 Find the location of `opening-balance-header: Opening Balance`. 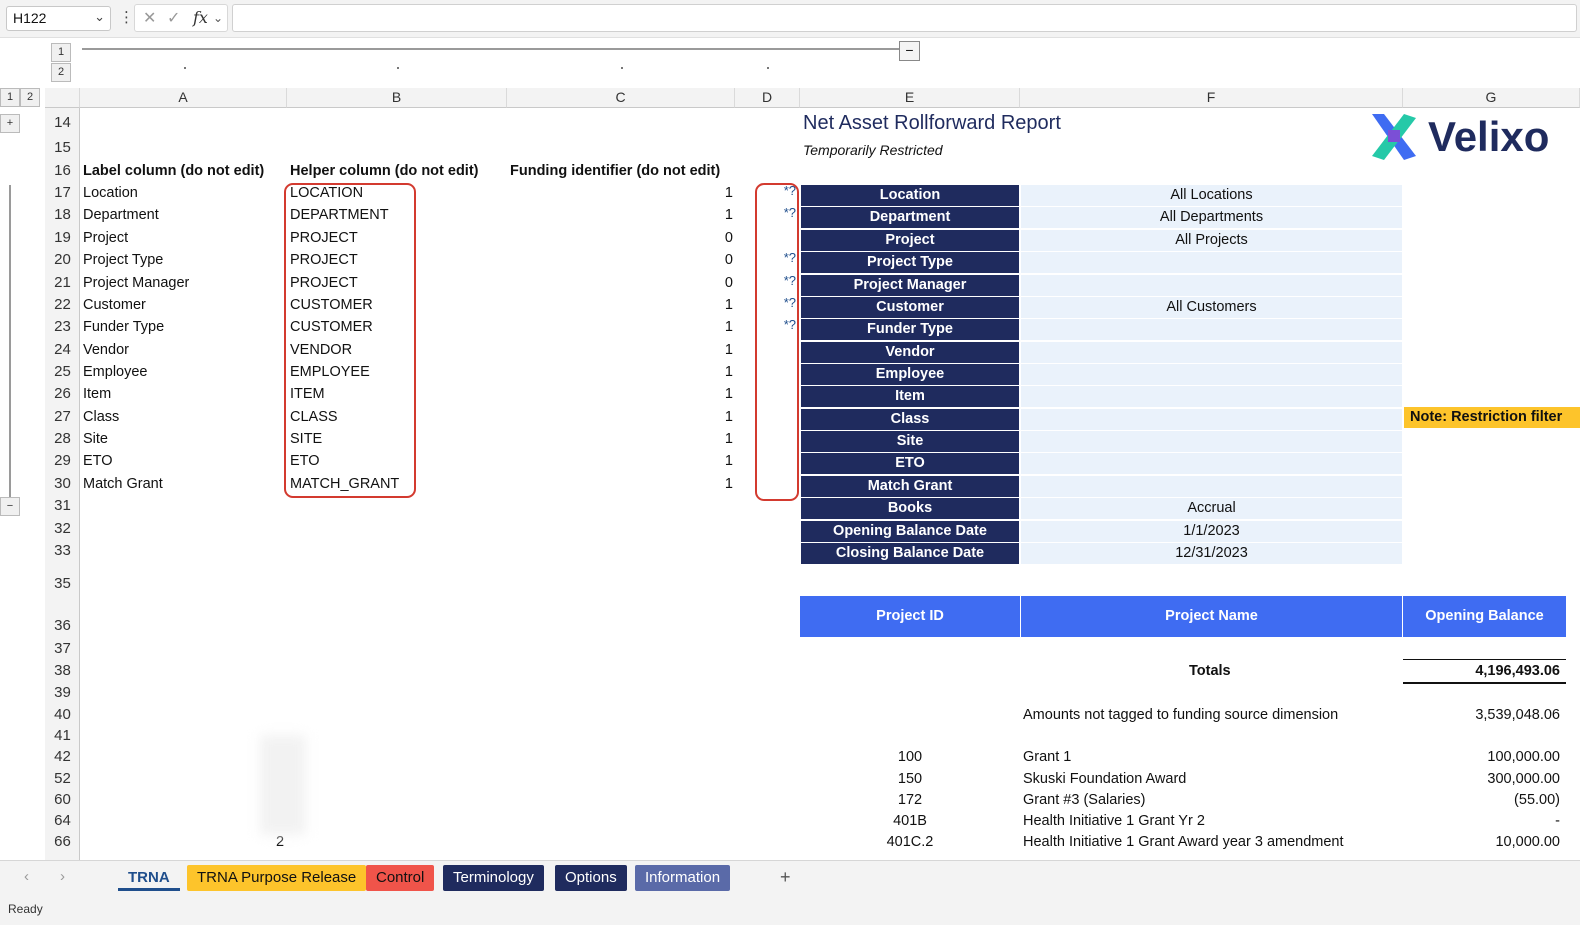

opening-balance-header: Opening Balance is located at coordinates (1484, 616).